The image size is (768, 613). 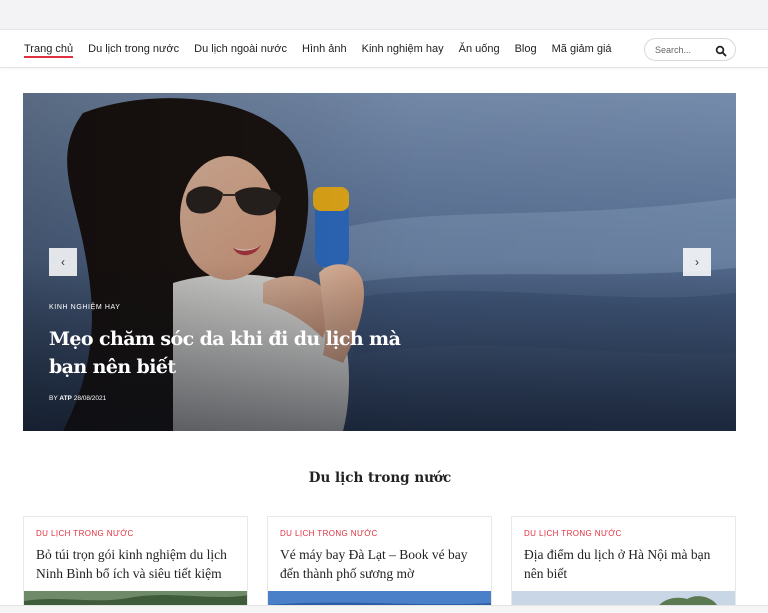 I want to click on search-input, so click(x=685, y=50).